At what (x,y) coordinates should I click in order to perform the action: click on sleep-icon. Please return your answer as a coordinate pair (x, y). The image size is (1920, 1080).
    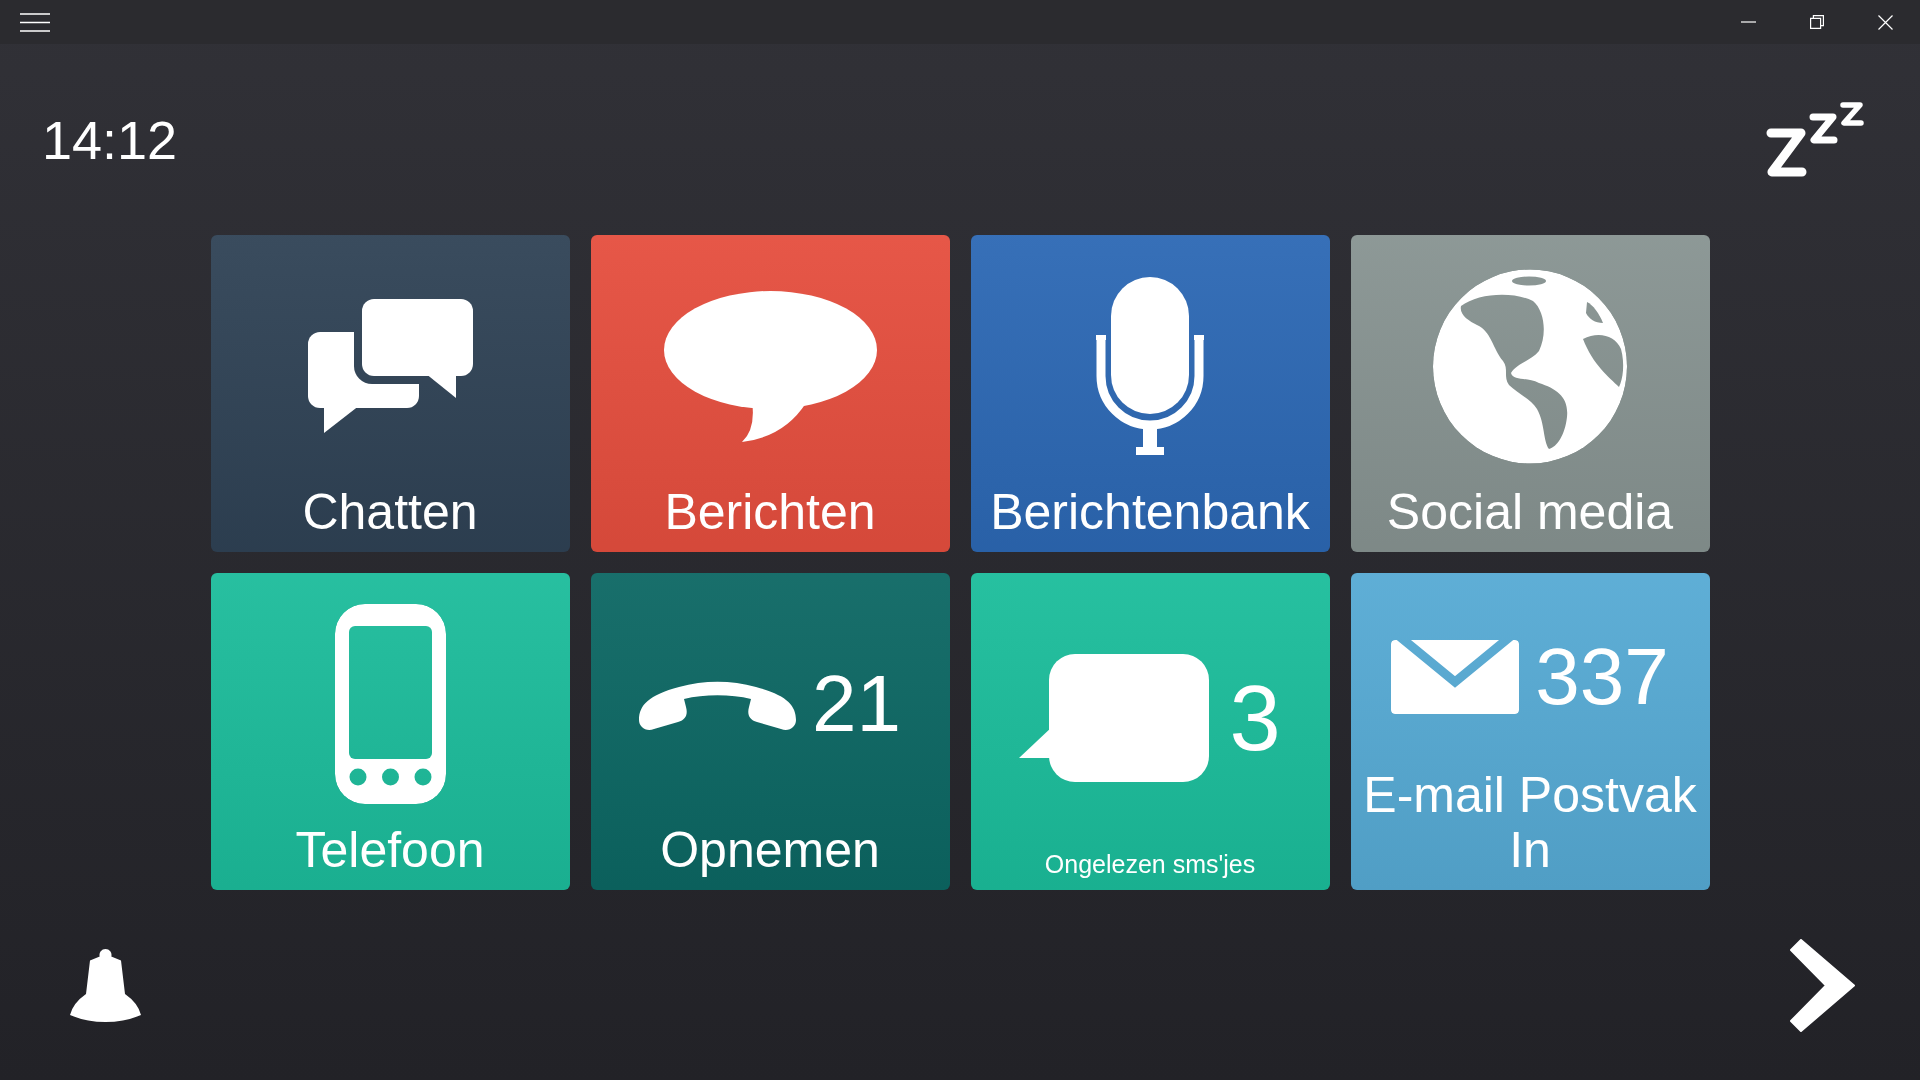
    Looking at the image, I should click on (1815, 139).